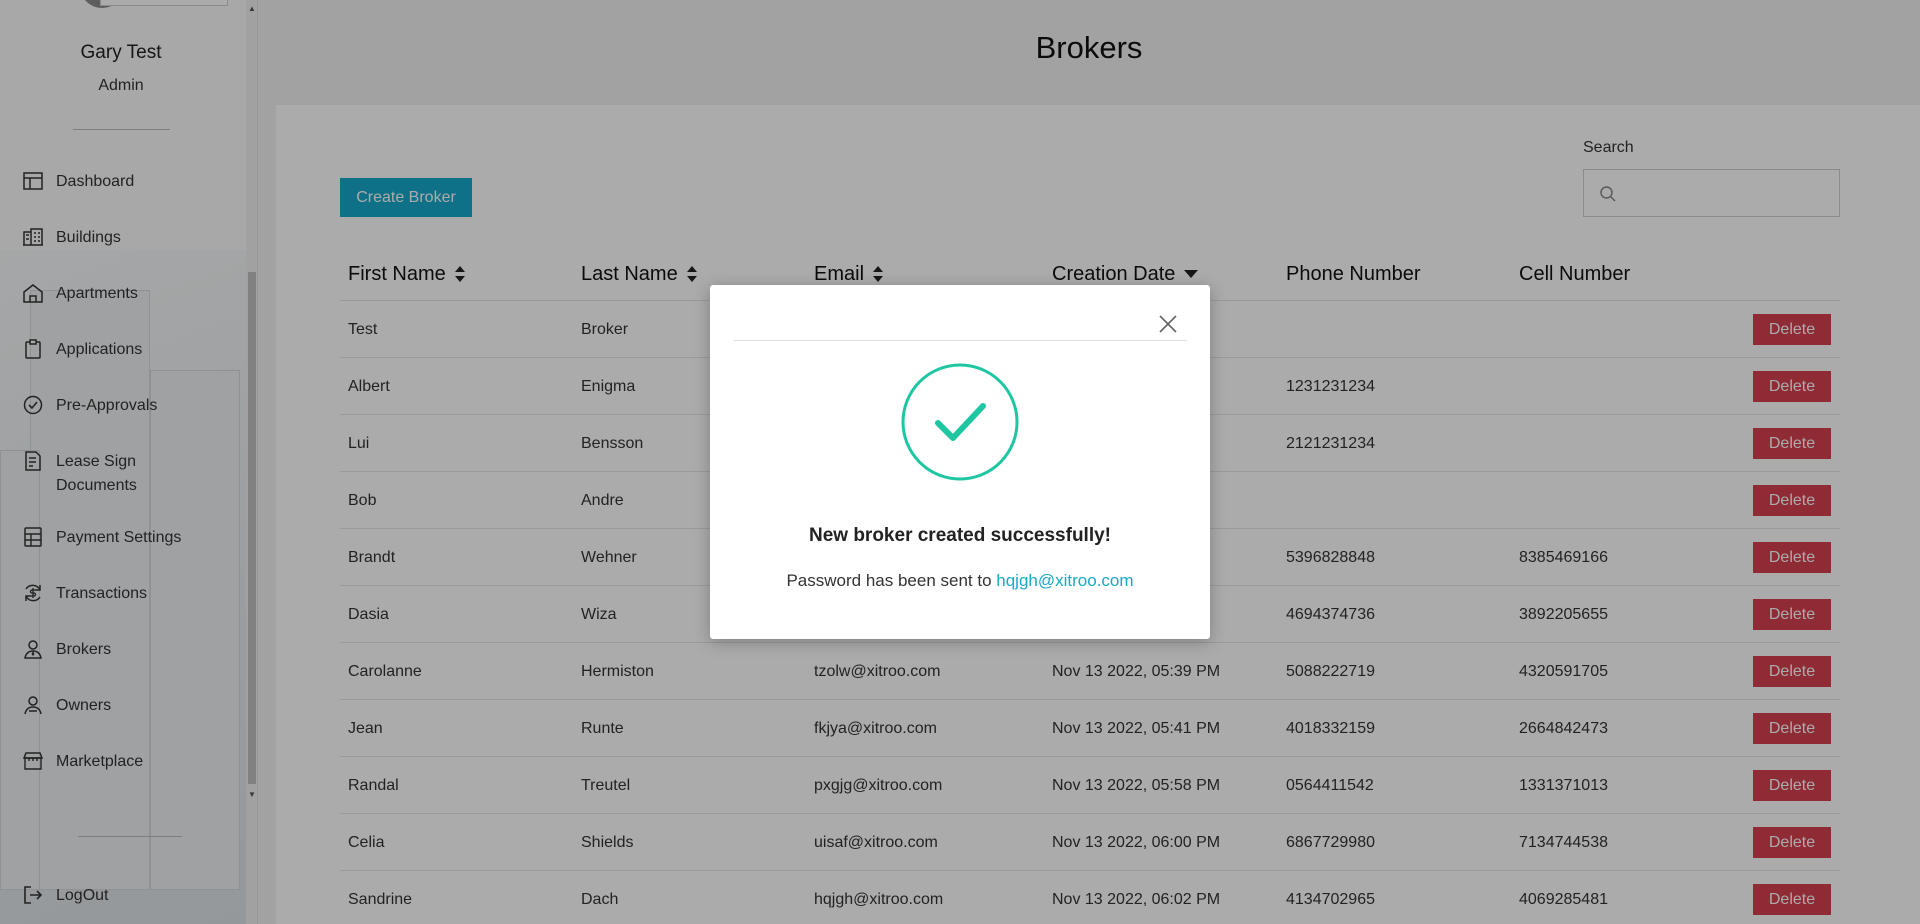 The width and height of the screenshot is (1920, 924). What do you see at coordinates (1168, 324) in the screenshot?
I see `close-icon` at bounding box center [1168, 324].